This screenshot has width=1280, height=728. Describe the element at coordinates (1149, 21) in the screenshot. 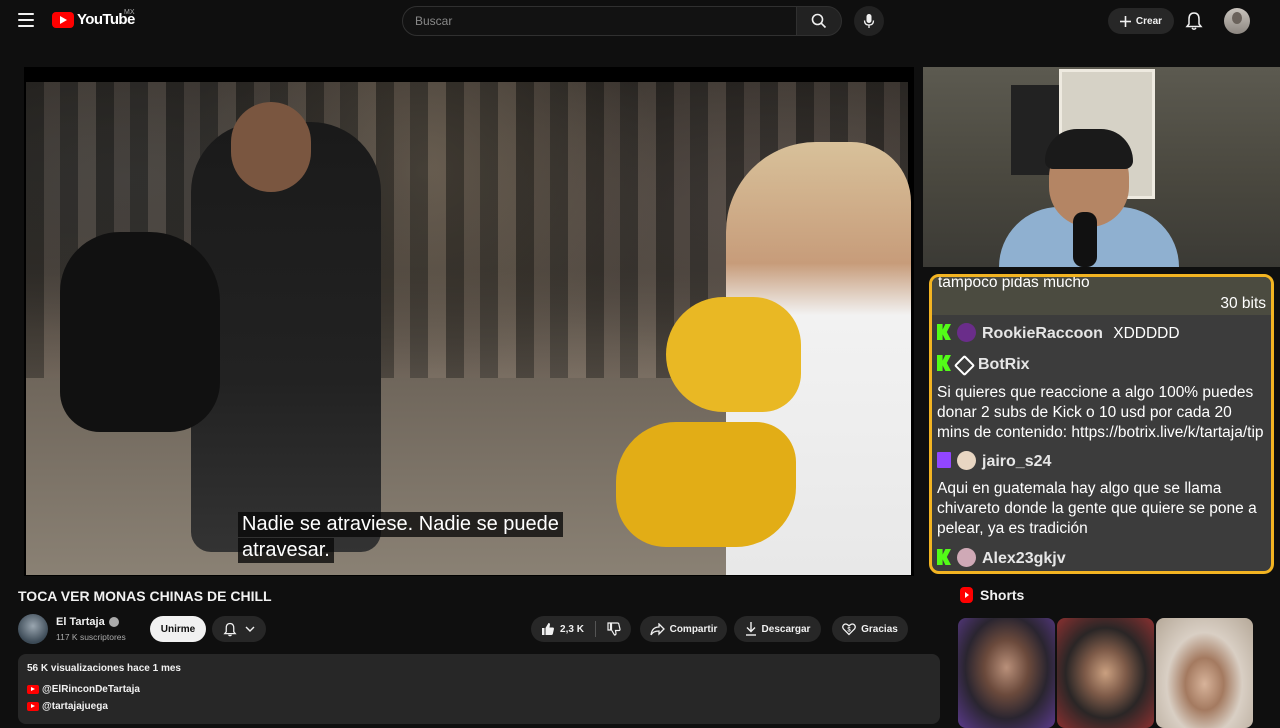

I see `create-label: Crear` at that location.